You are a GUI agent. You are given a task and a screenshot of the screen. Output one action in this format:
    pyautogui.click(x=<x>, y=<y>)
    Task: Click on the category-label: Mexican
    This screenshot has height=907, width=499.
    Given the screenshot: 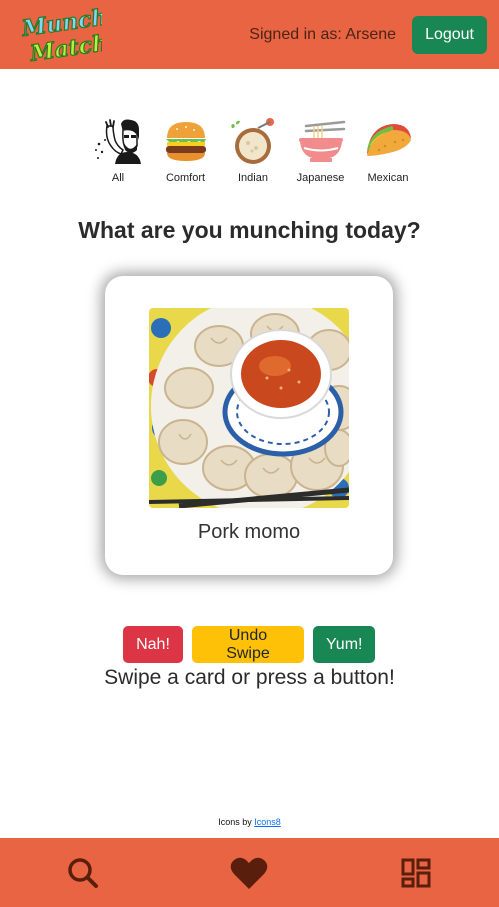 What is the action you would take?
    pyautogui.click(x=388, y=178)
    